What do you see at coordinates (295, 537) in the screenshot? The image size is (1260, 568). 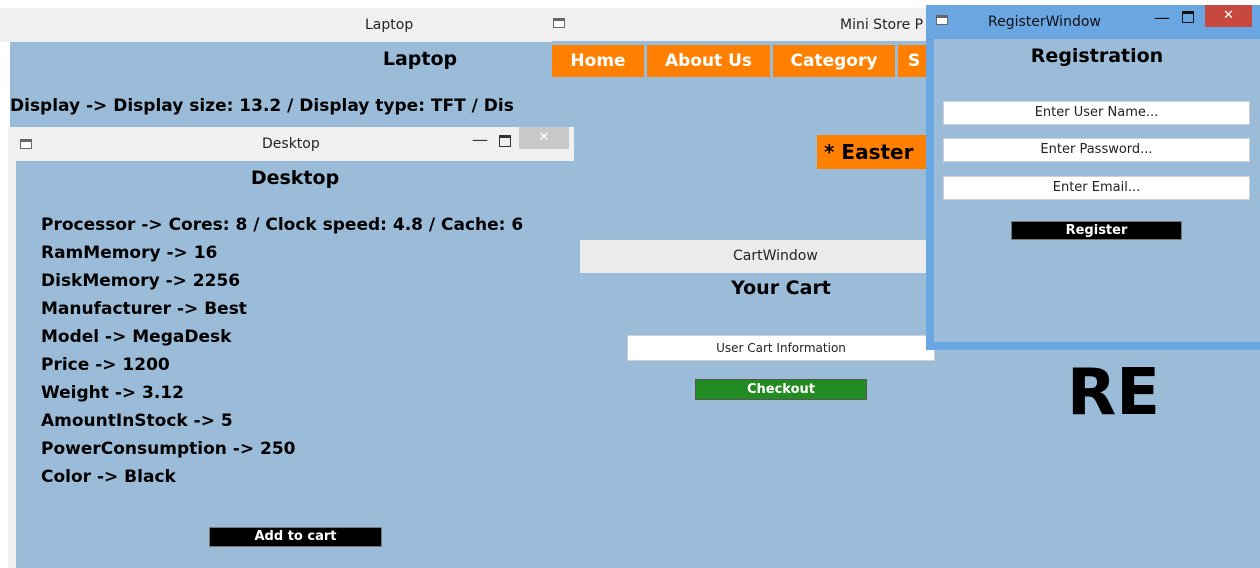 I see `add-to-cart-button: Add to cart` at bounding box center [295, 537].